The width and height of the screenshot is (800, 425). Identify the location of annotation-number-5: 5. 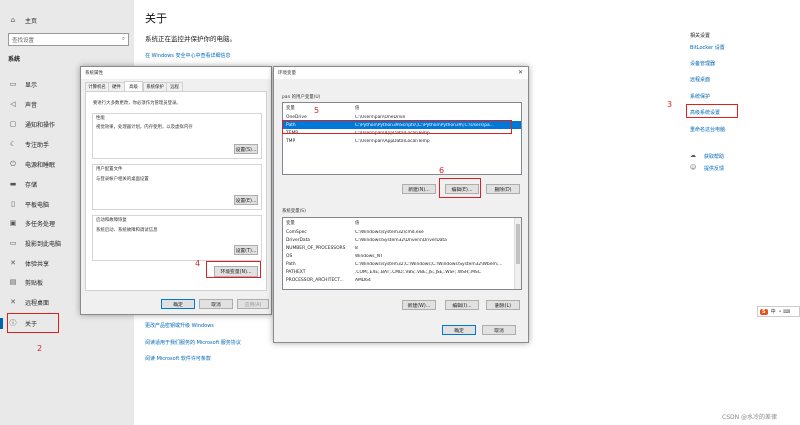
(317, 110).